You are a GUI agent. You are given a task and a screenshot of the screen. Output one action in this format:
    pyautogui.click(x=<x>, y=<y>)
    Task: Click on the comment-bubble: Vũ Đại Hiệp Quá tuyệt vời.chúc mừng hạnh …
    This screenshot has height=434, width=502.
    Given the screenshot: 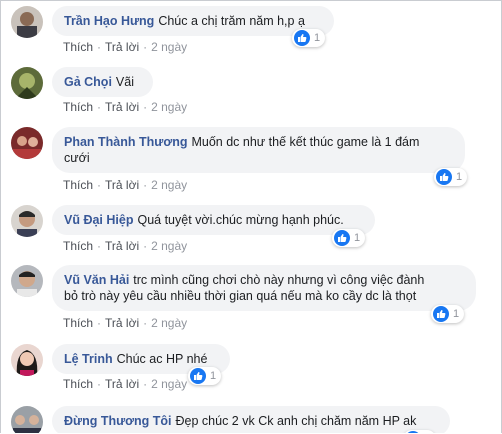 What is the action you would take?
    pyautogui.click(x=213, y=220)
    